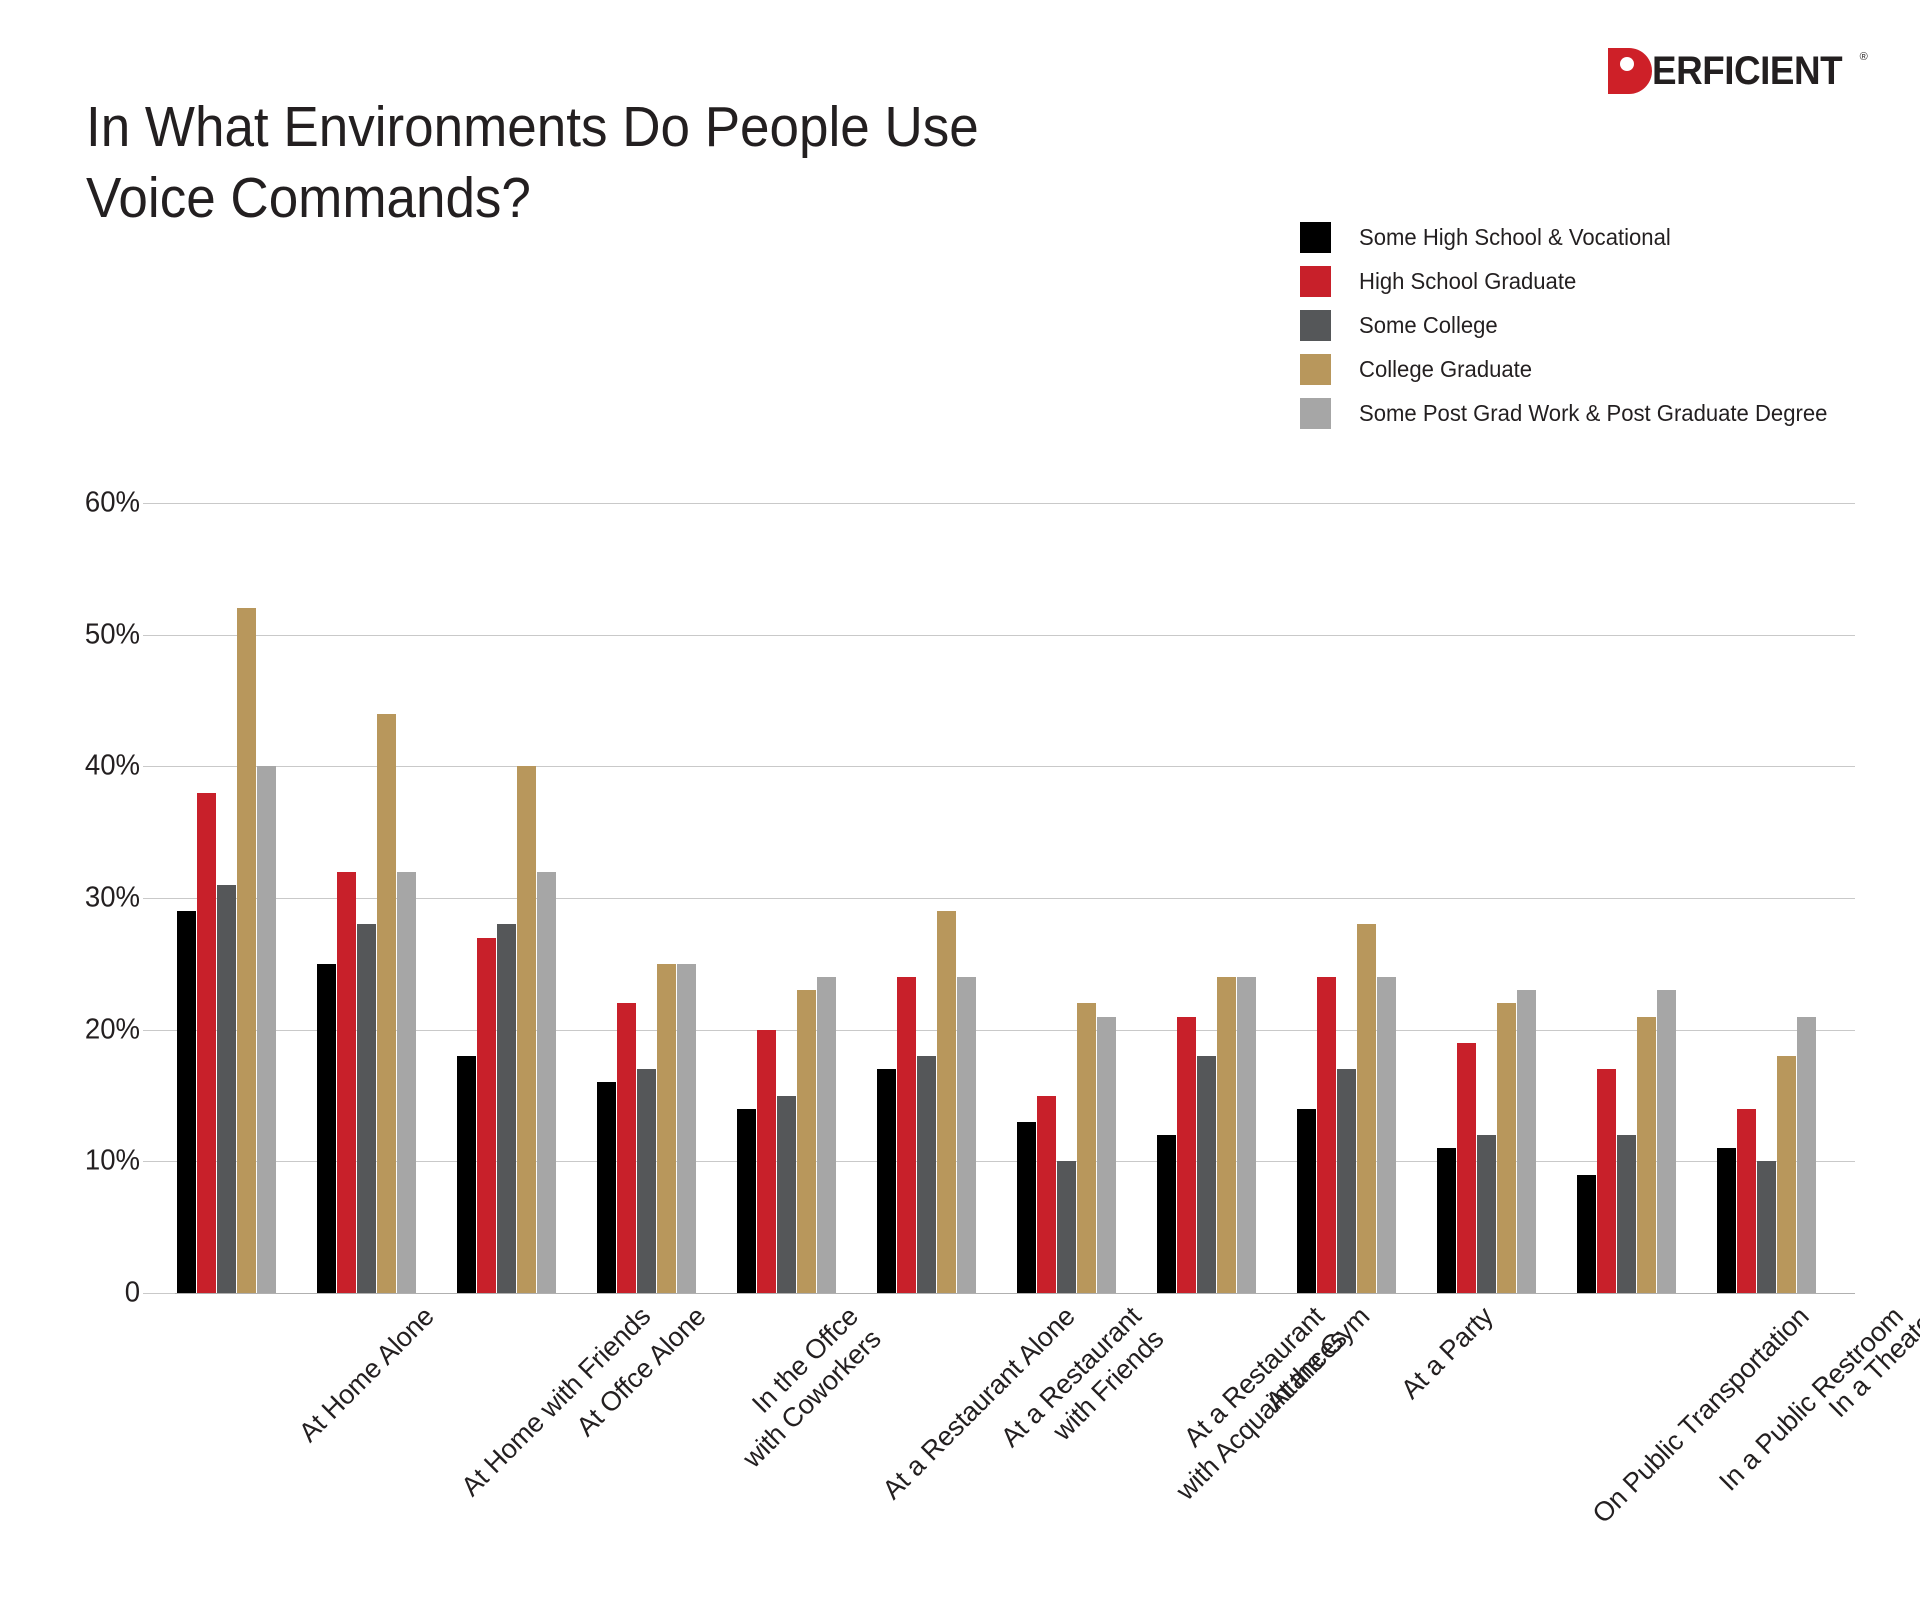 This screenshot has height=1601, width=1920. What do you see at coordinates (112, 1029) in the screenshot?
I see `y-axis-tick-label: 20%` at bounding box center [112, 1029].